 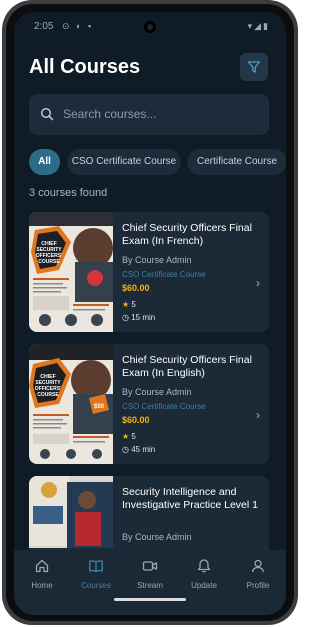 What do you see at coordinates (143, 449) in the screenshot?
I see `duration-value: 45 min` at bounding box center [143, 449].